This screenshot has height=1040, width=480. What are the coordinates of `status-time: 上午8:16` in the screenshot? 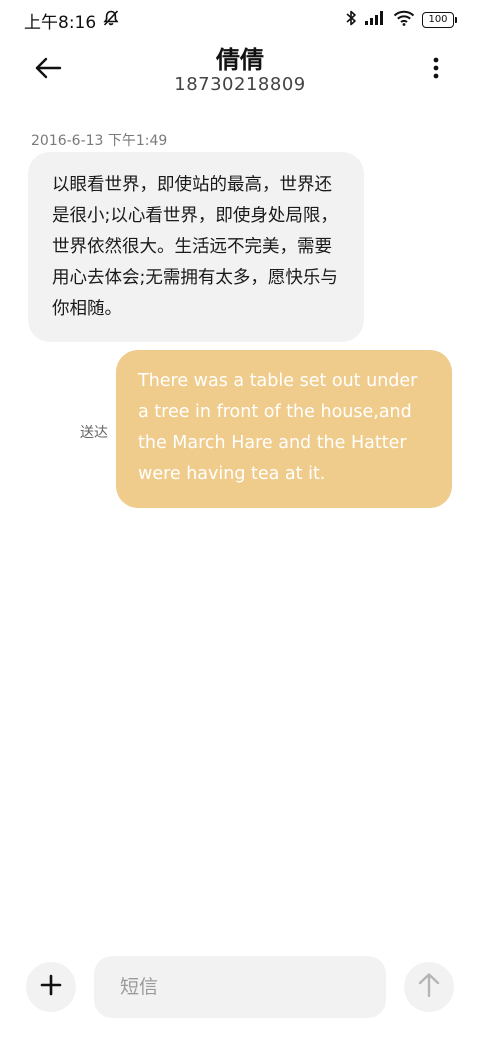 It's located at (60, 22).